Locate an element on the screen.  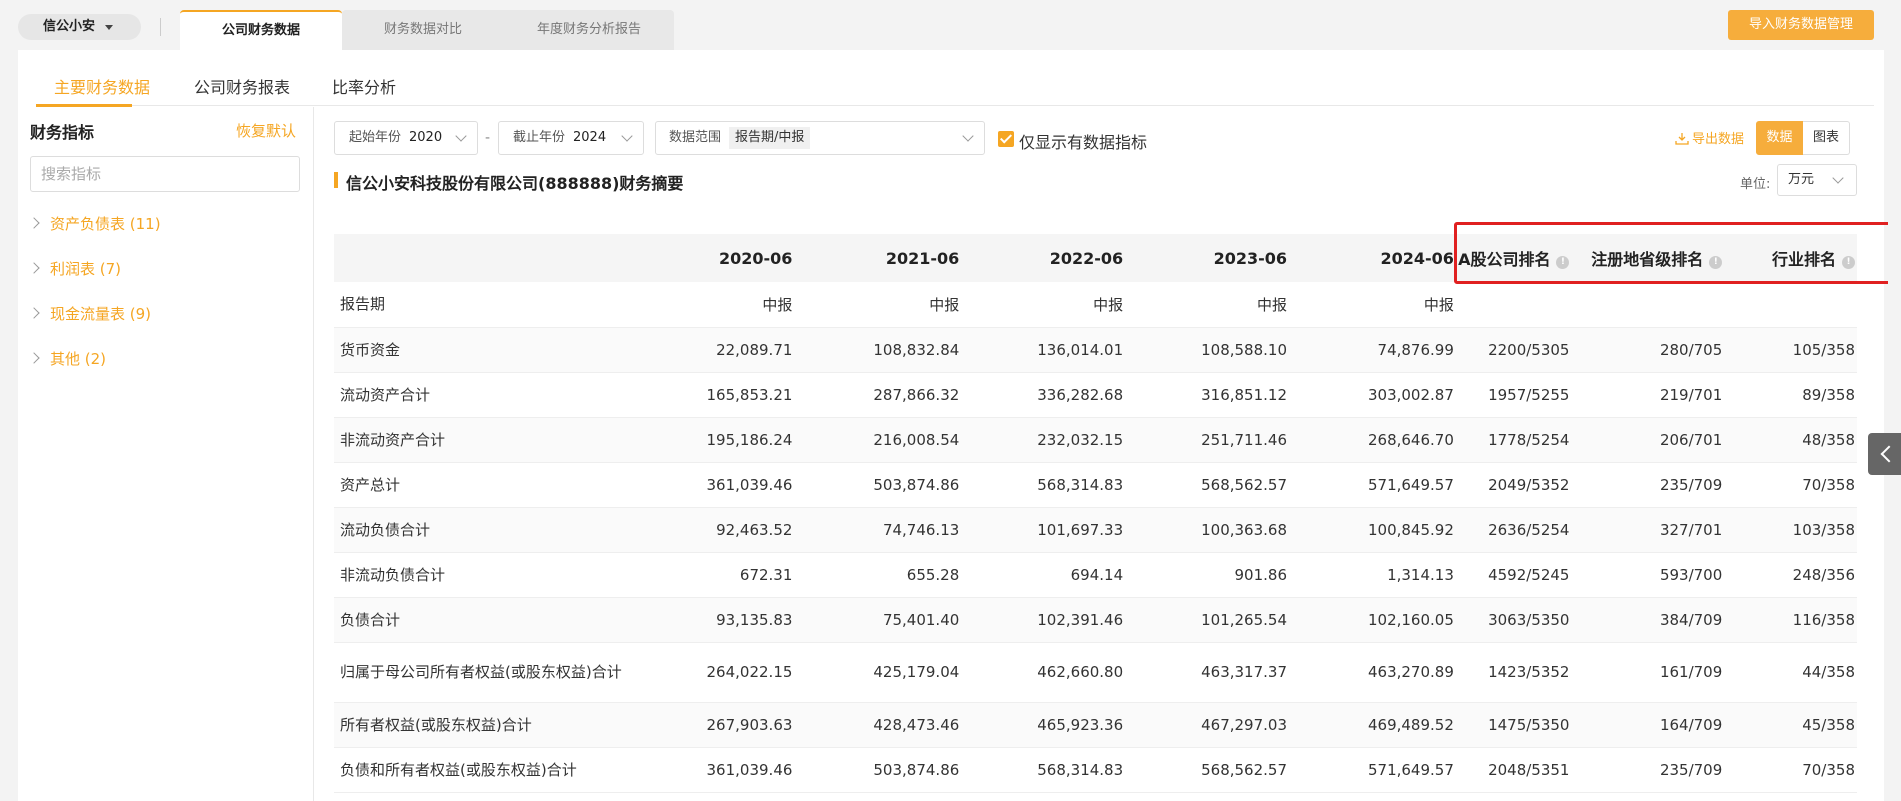
table-cell: 219/701 is located at coordinates (1648, 394).